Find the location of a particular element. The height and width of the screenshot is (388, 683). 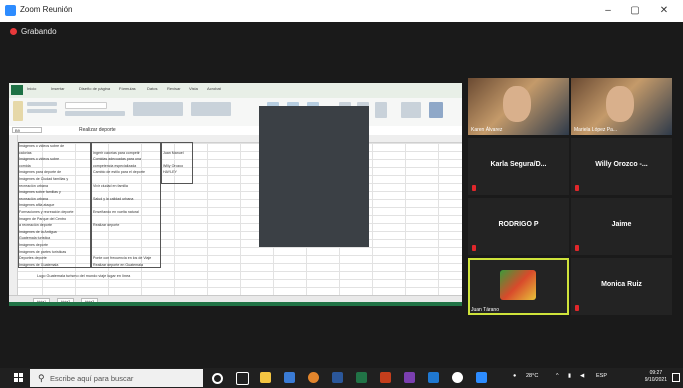

notifications-icon is located at coordinates (676, 377).